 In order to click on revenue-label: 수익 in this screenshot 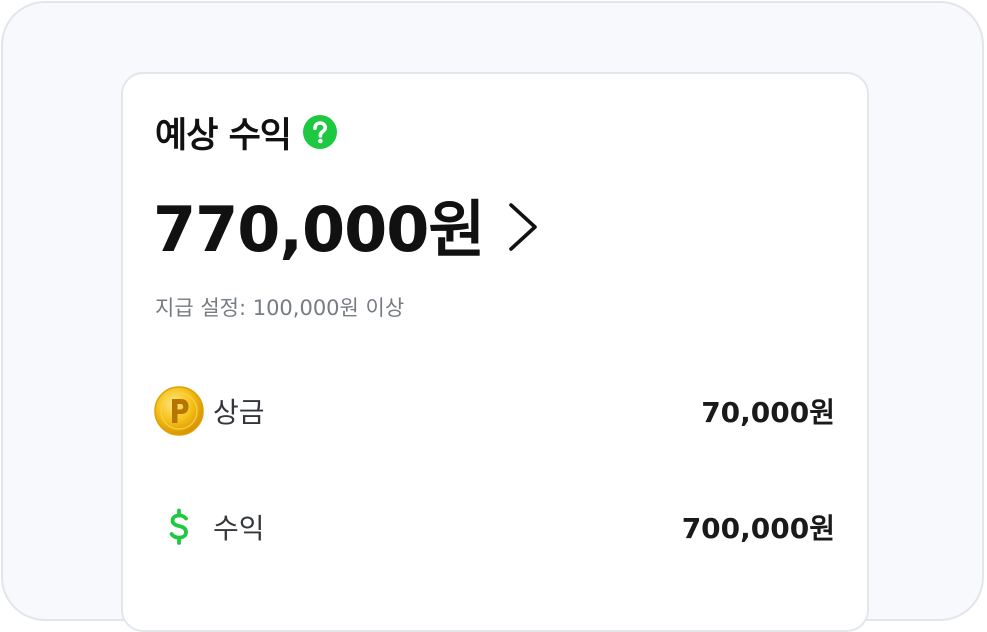, I will do `click(239, 528)`.